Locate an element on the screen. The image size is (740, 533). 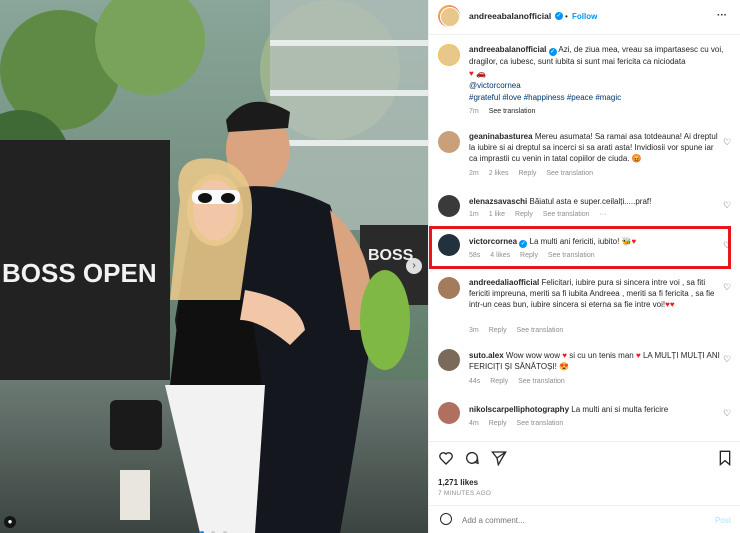
comment-body: intre voi! is located at coordinates (650, 304).